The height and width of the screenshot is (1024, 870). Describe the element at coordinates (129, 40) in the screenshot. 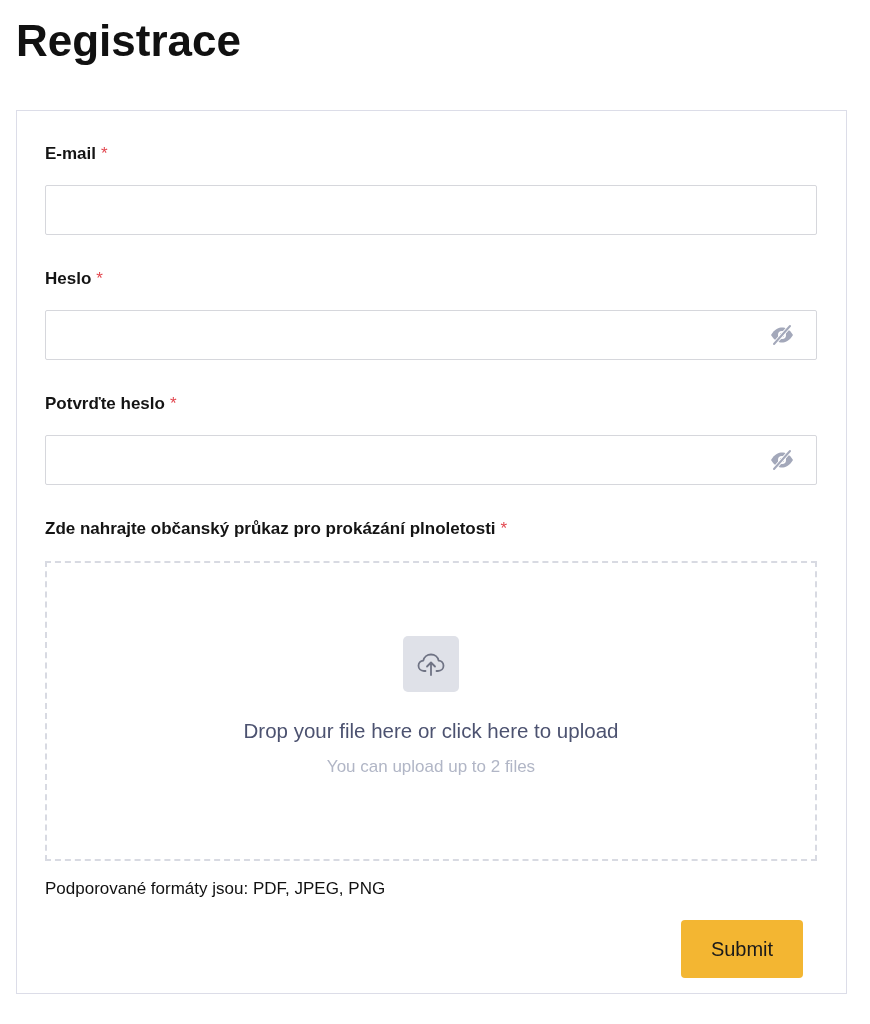

I see `page-title: Registrace` at that location.